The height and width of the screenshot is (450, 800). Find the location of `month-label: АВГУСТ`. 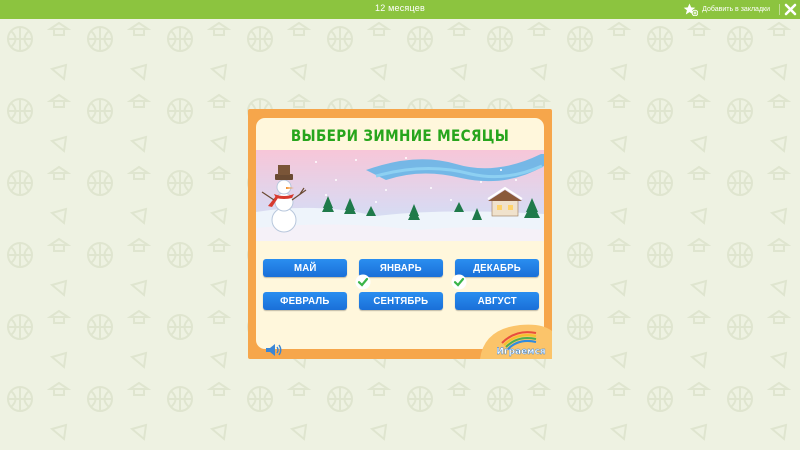

month-label: АВГУСТ is located at coordinates (497, 301).